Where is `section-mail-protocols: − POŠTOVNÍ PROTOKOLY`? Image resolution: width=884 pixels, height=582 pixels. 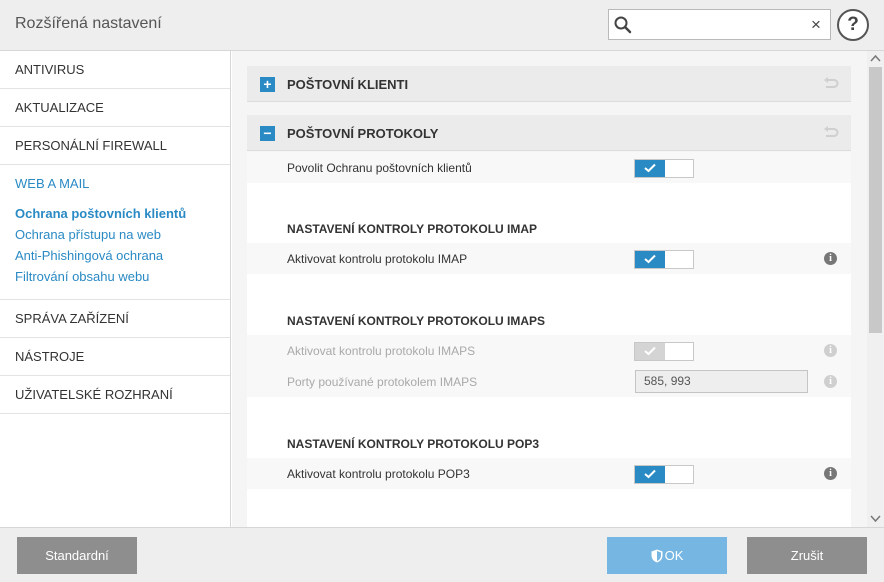 section-mail-protocols: − POŠTOVNÍ PROTOKOLY is located at coordinates (549, 133).